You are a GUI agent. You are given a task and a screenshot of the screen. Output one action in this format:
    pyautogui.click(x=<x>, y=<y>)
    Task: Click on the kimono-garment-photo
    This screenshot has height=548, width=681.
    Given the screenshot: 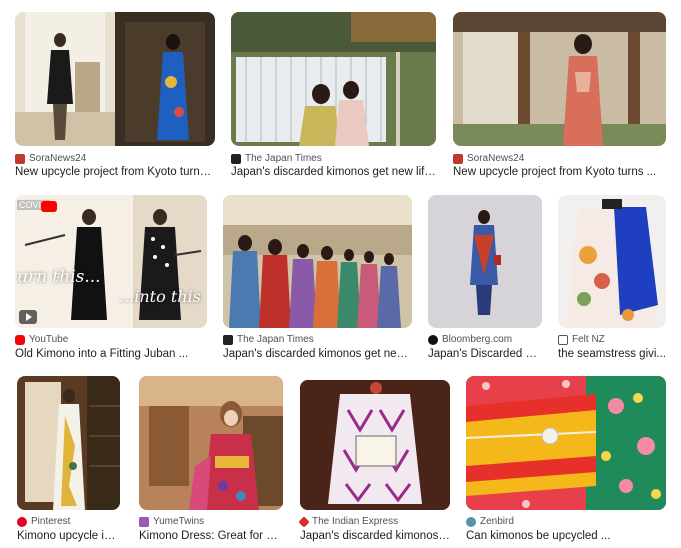 What is the action you would take?
    pyautogui.click(x=612, y=261)
    